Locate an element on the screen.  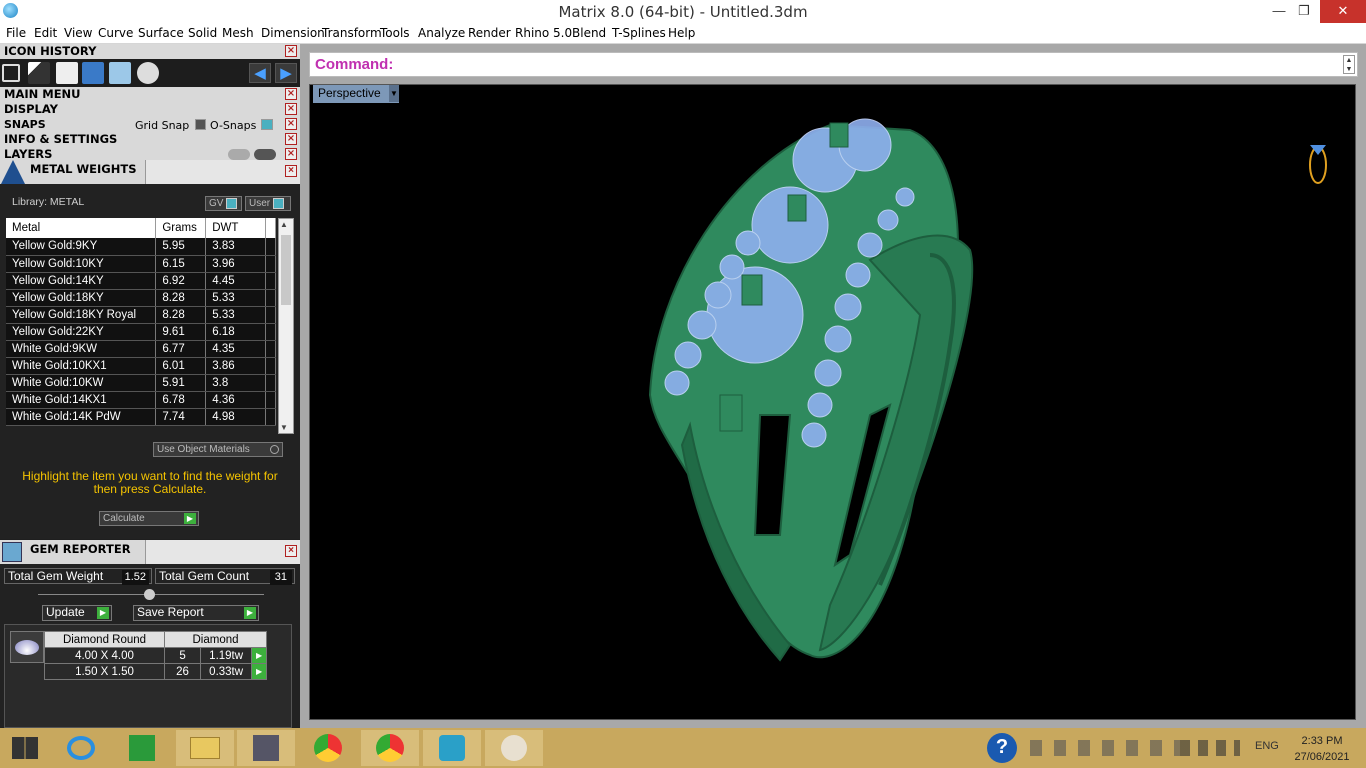
gem-tool-icon is located at coordinates (93, 73).